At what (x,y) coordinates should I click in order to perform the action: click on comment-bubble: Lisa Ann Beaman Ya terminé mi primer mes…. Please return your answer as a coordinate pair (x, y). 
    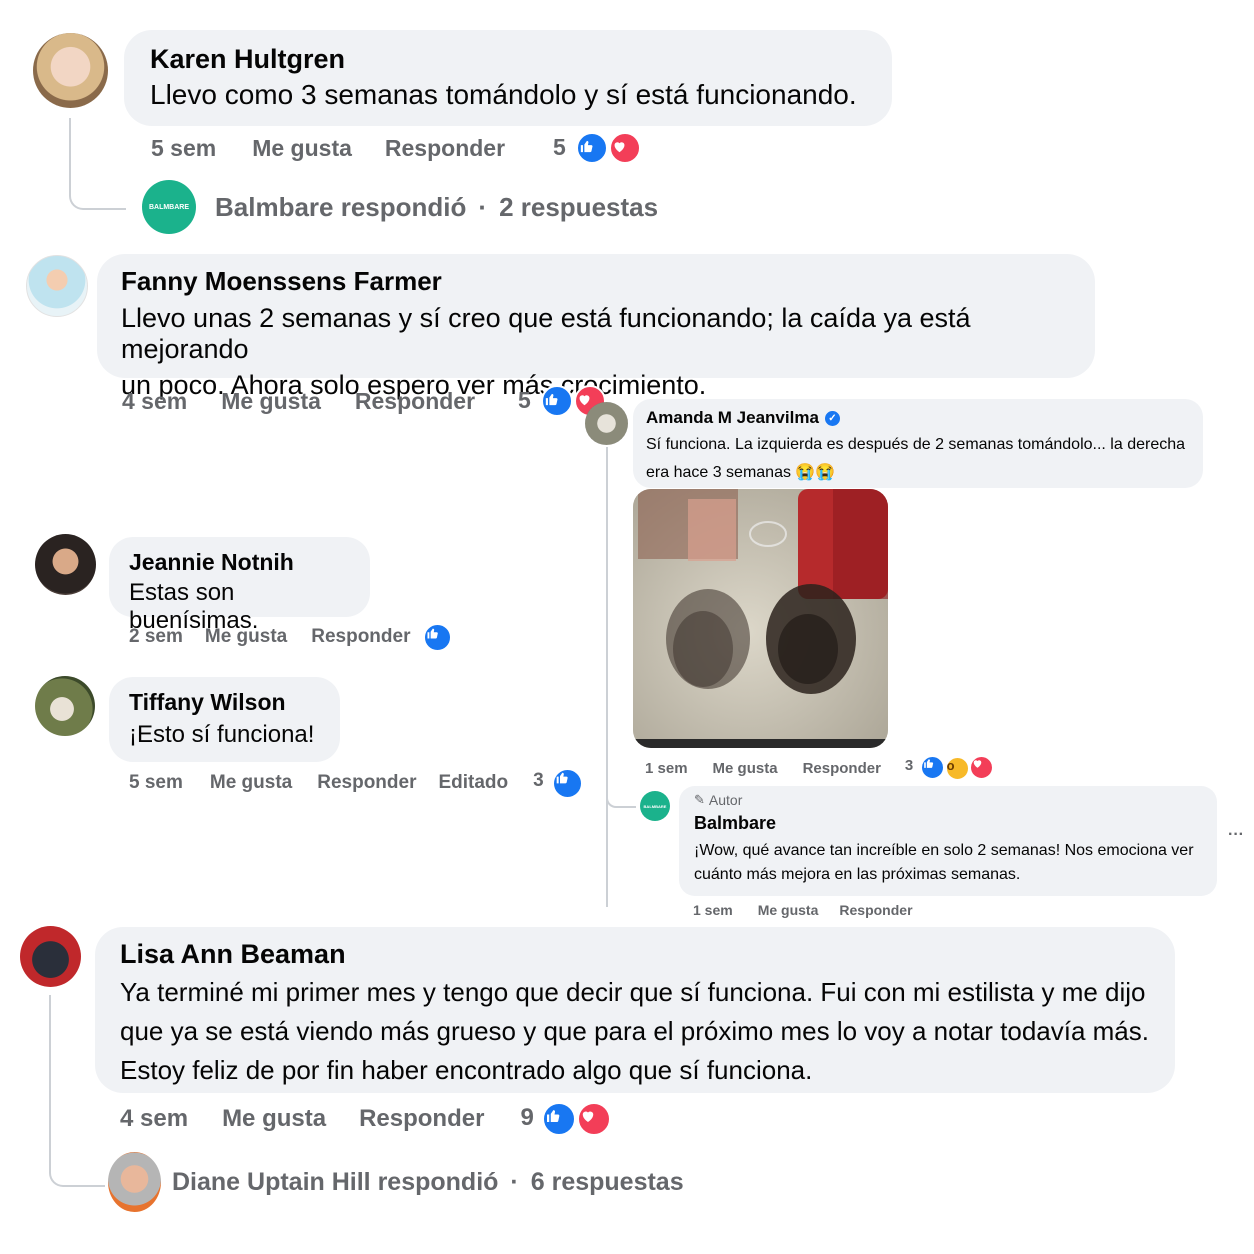
    Looking at the image, I should click on (635, 1010).